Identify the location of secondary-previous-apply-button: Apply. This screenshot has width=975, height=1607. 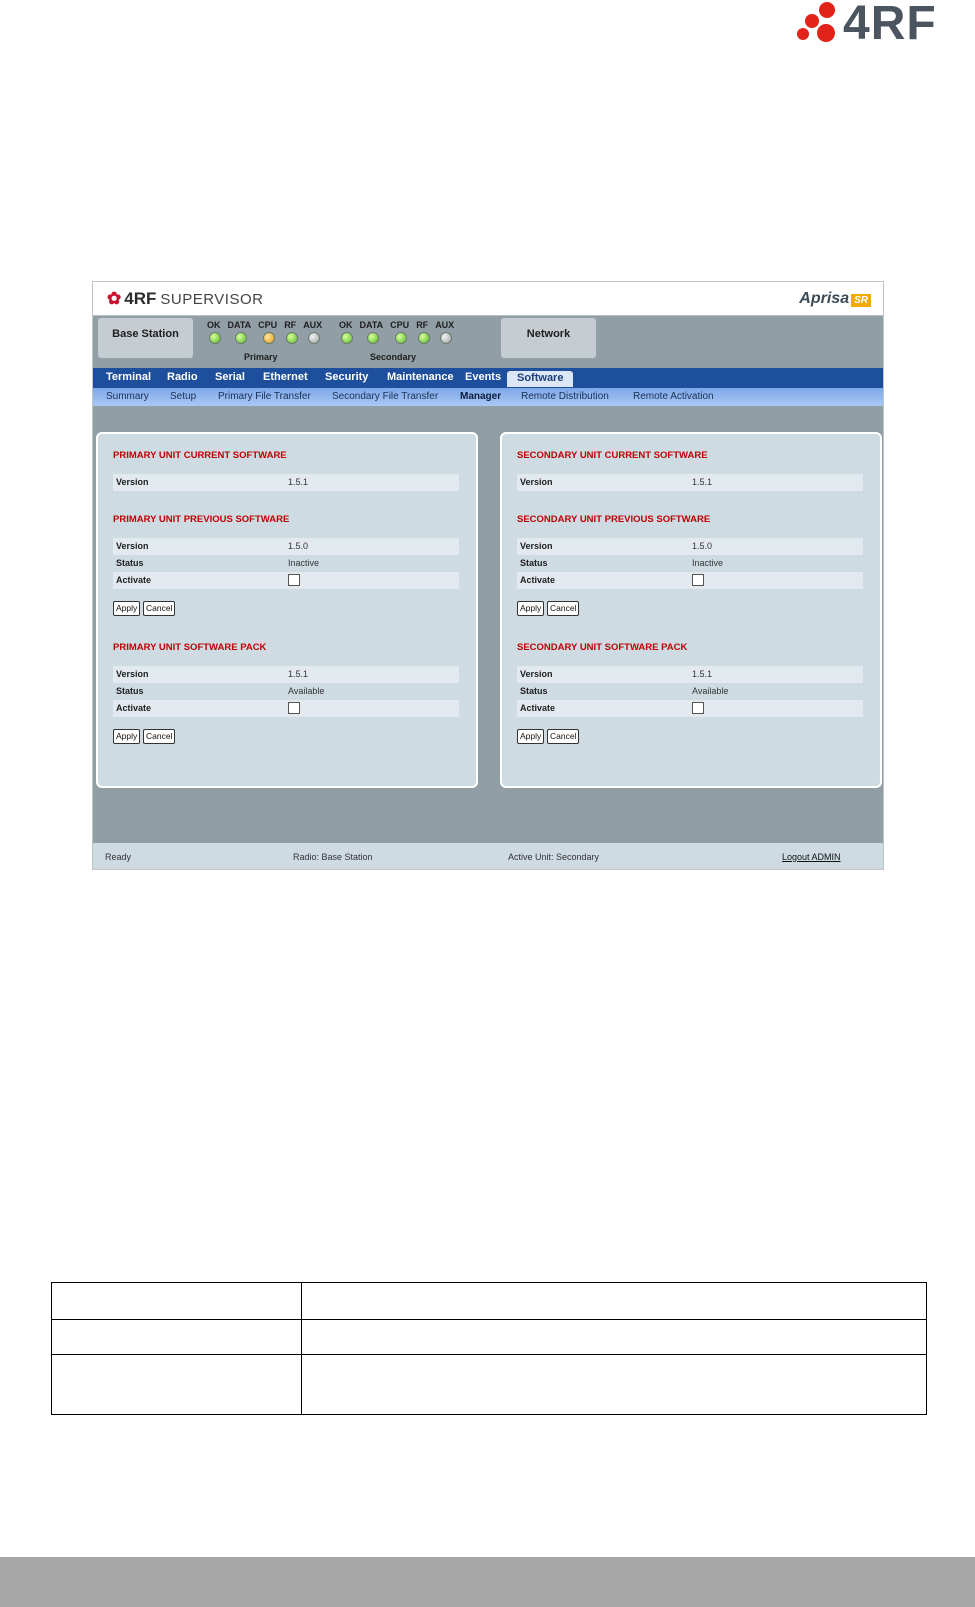
(531, 608).